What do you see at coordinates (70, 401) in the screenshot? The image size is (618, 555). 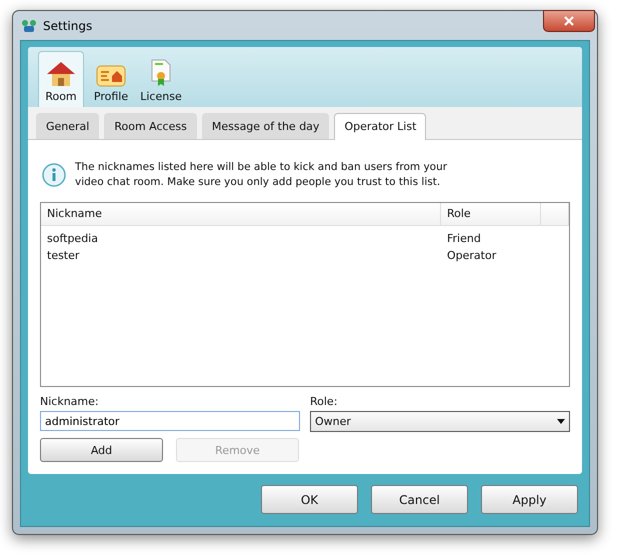 I see `nickname-label: Nickname:` at bounding box center [70, 401].